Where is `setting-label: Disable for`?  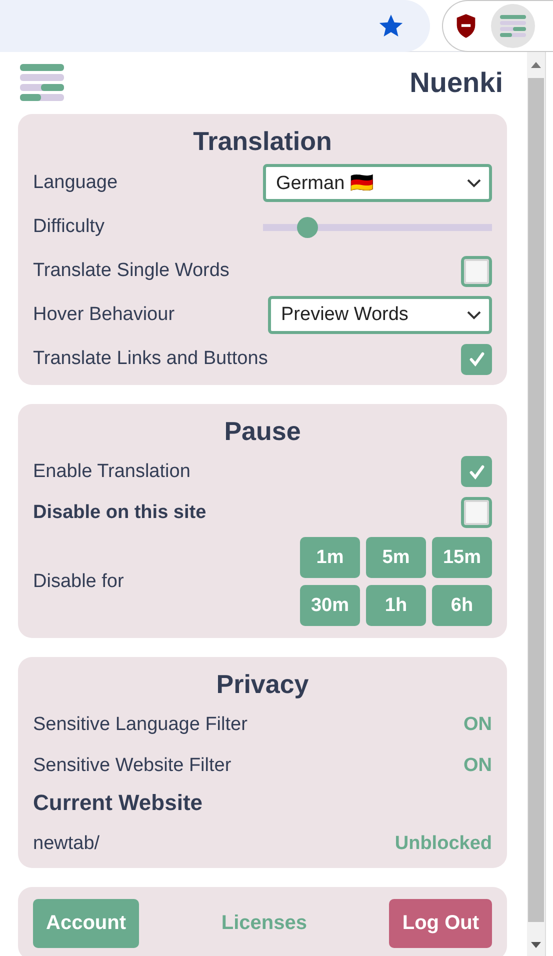
setting-label: Disable for is located at coordinates (78, 581).